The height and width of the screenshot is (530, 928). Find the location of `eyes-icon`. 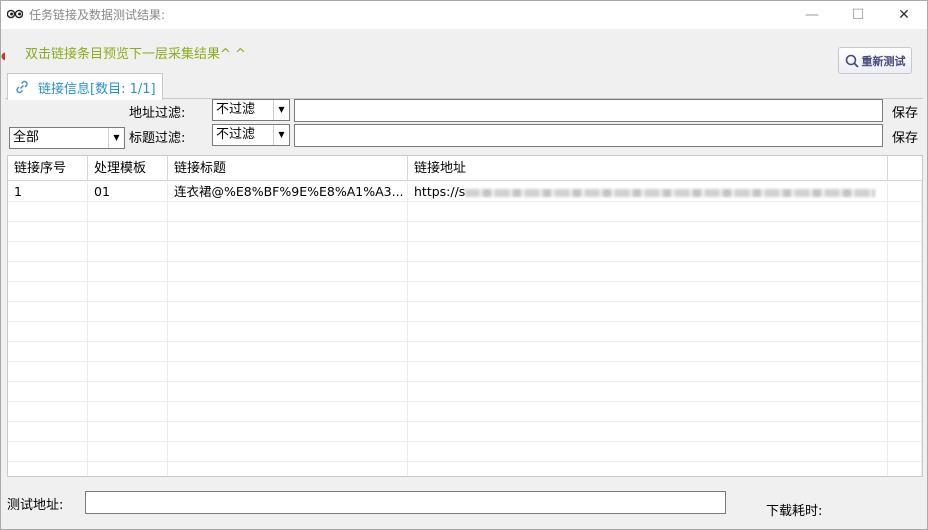

eyes-icon is located at coordinates (15, 14).